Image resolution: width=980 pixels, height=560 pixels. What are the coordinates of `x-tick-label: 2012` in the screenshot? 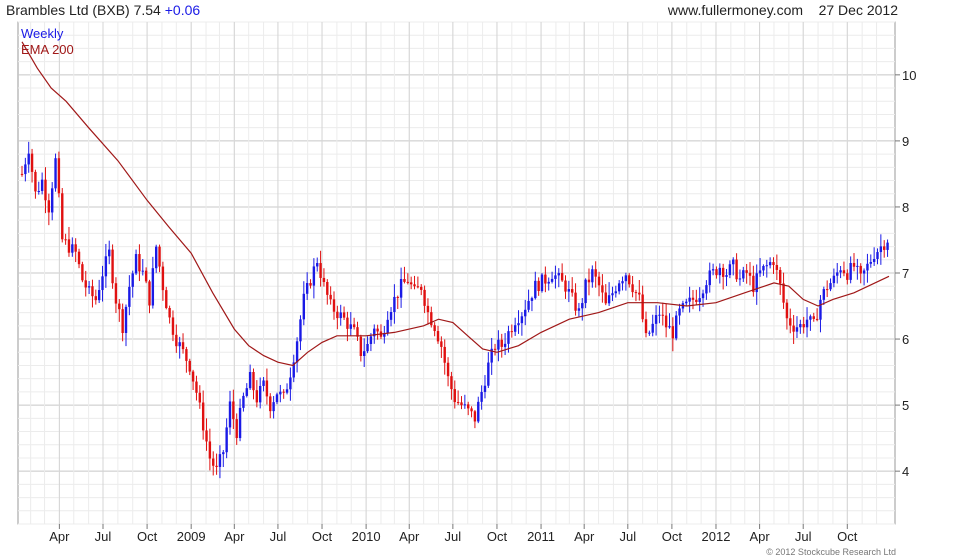 It's located at (716, 536).